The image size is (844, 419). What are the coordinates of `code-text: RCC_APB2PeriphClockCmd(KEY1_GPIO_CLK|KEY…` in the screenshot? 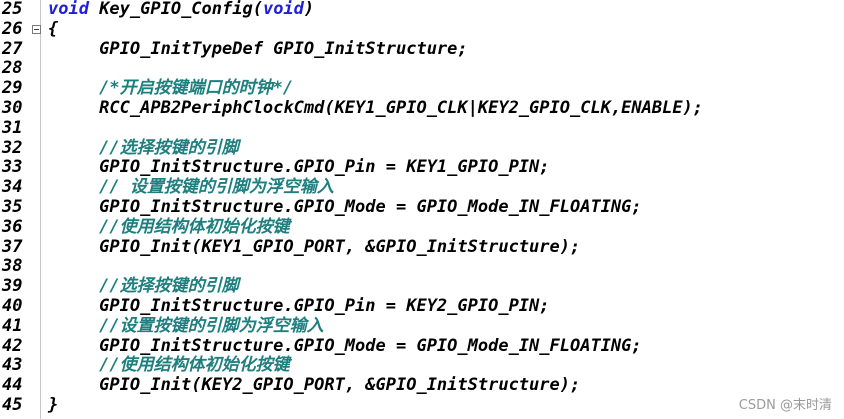 It's located at (376, 108).